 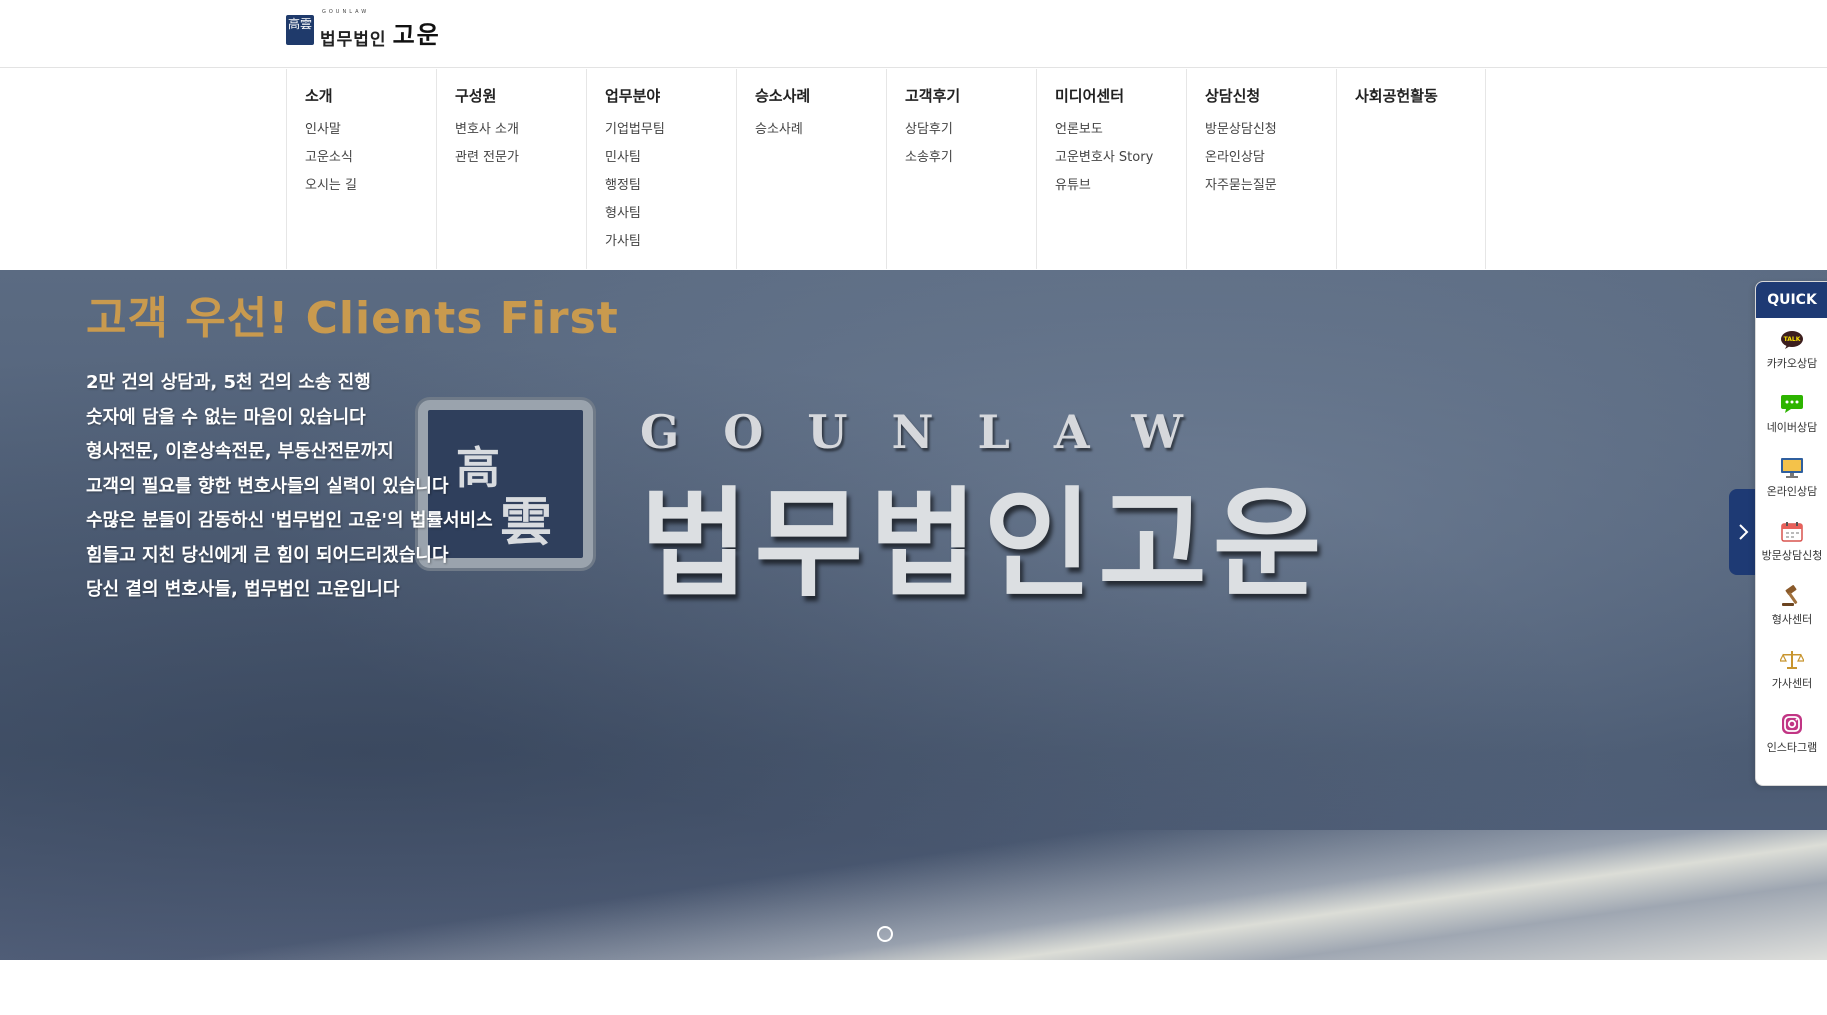 I want to click on menu-column-cases: 승소사례 승소사례, so click(x=811, y=169).